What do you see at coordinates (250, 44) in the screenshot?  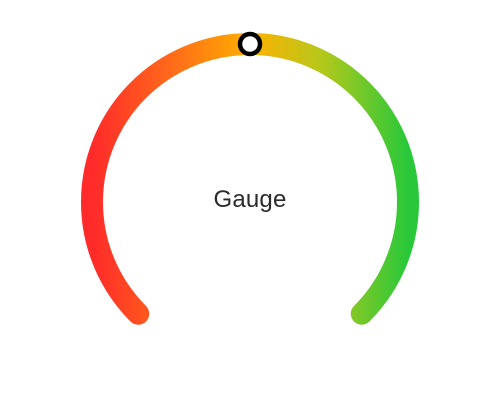 I see `gauge-handle` at bounding box center [250, 44].